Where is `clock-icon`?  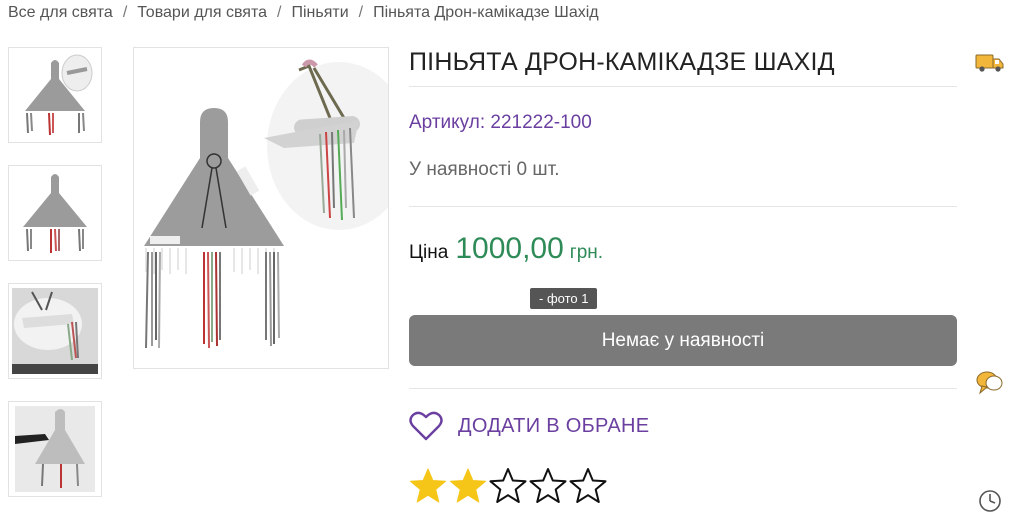 clock-icon is located at coordinates (990, 500).